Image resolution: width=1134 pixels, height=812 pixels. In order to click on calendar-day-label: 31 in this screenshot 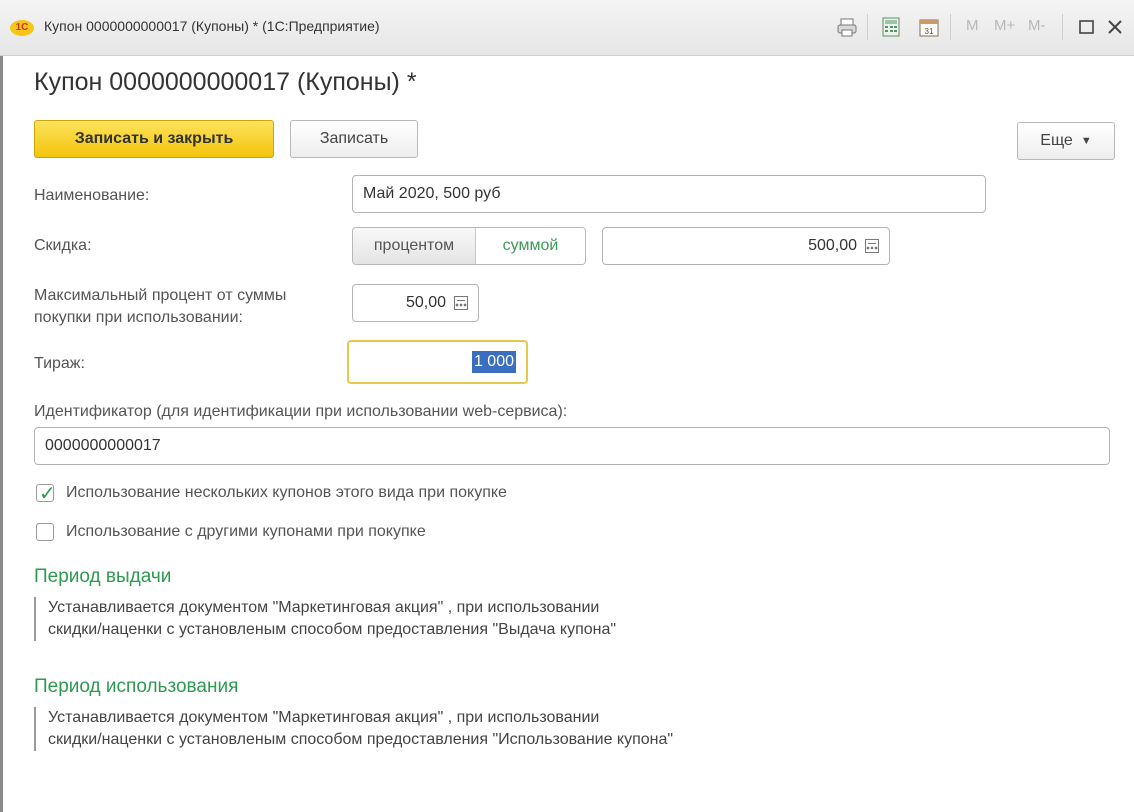, I will do `click(929, 31)`.